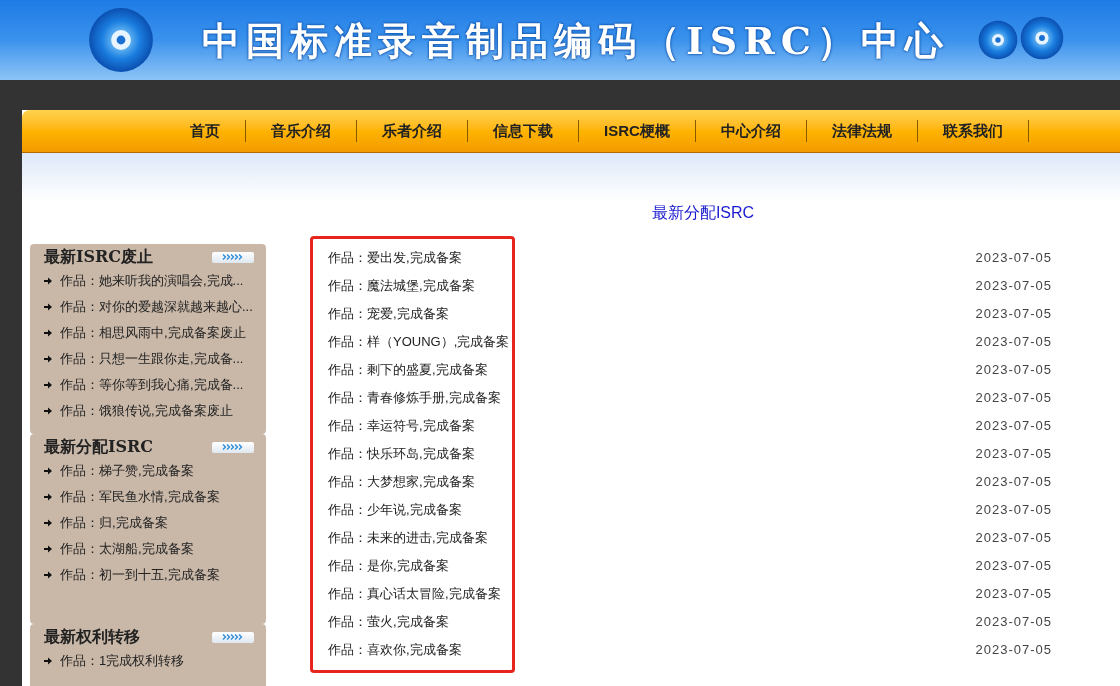  I want to click on work-link: 作品：宠爱,完成备案, so click(388, 314).